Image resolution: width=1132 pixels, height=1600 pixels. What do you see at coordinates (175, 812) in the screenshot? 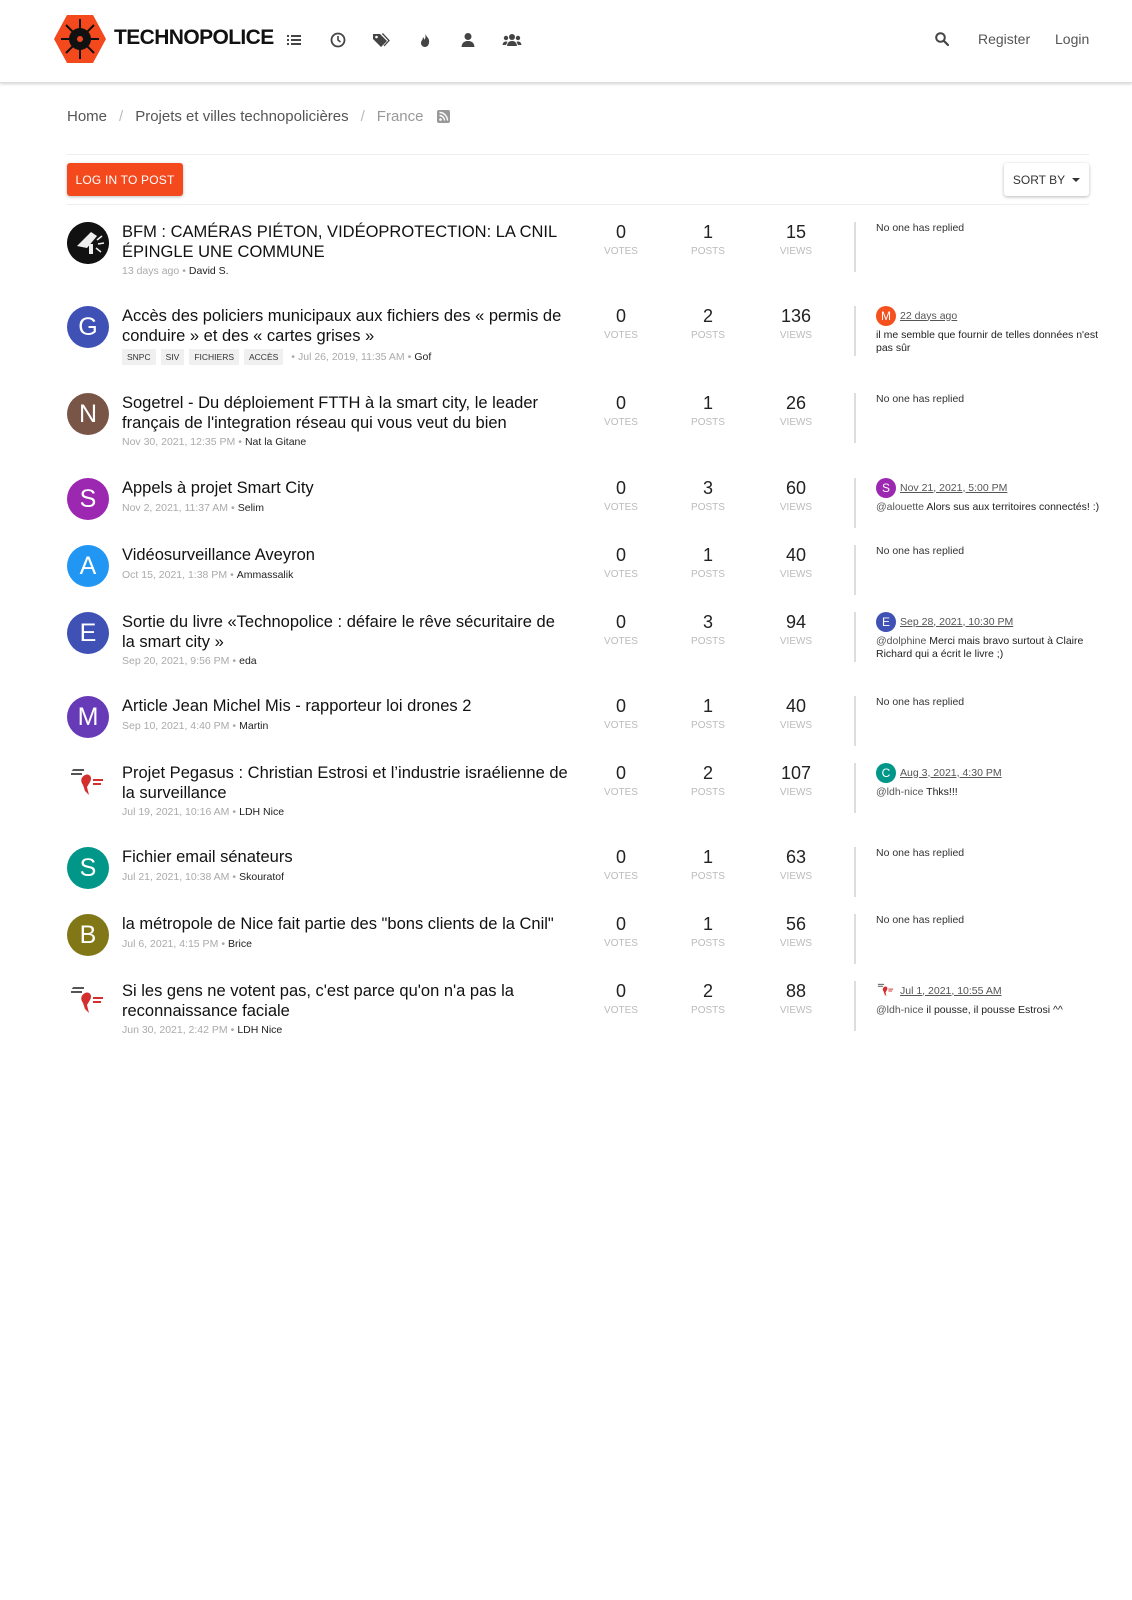
I see `topic-timestamp: Jul 19, 2021, 10:16 AM` at bounding box center [175, 812].